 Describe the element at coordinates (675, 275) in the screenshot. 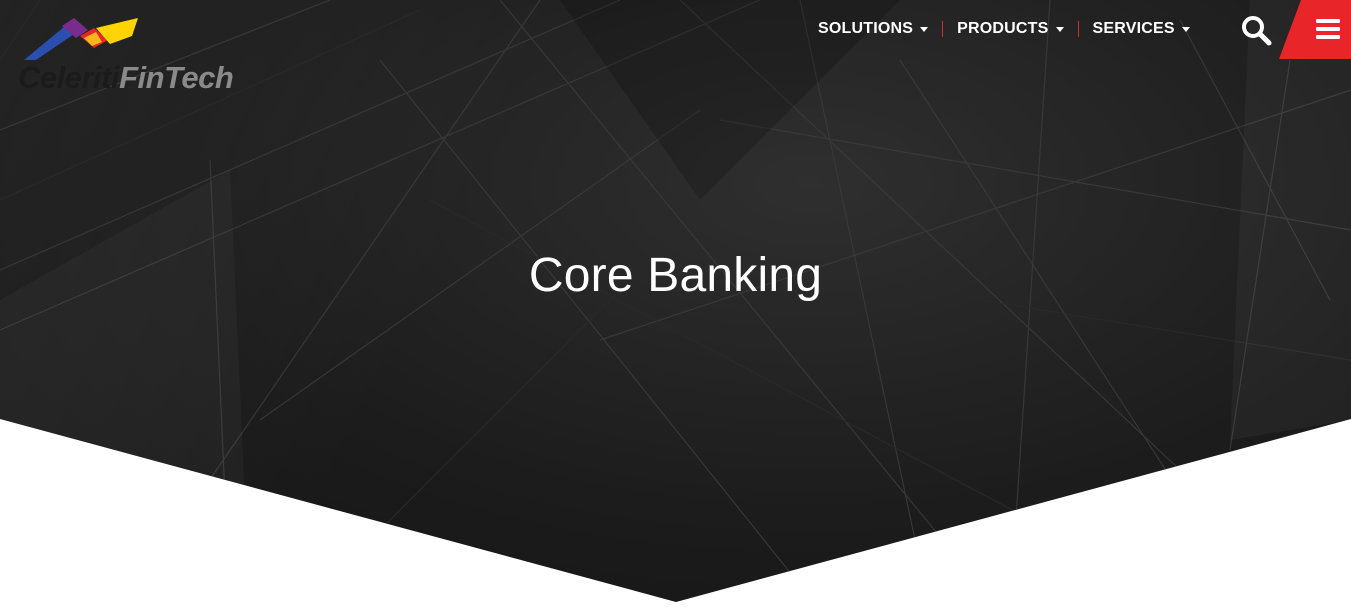

I see `page-title: Core Banking` at that location.